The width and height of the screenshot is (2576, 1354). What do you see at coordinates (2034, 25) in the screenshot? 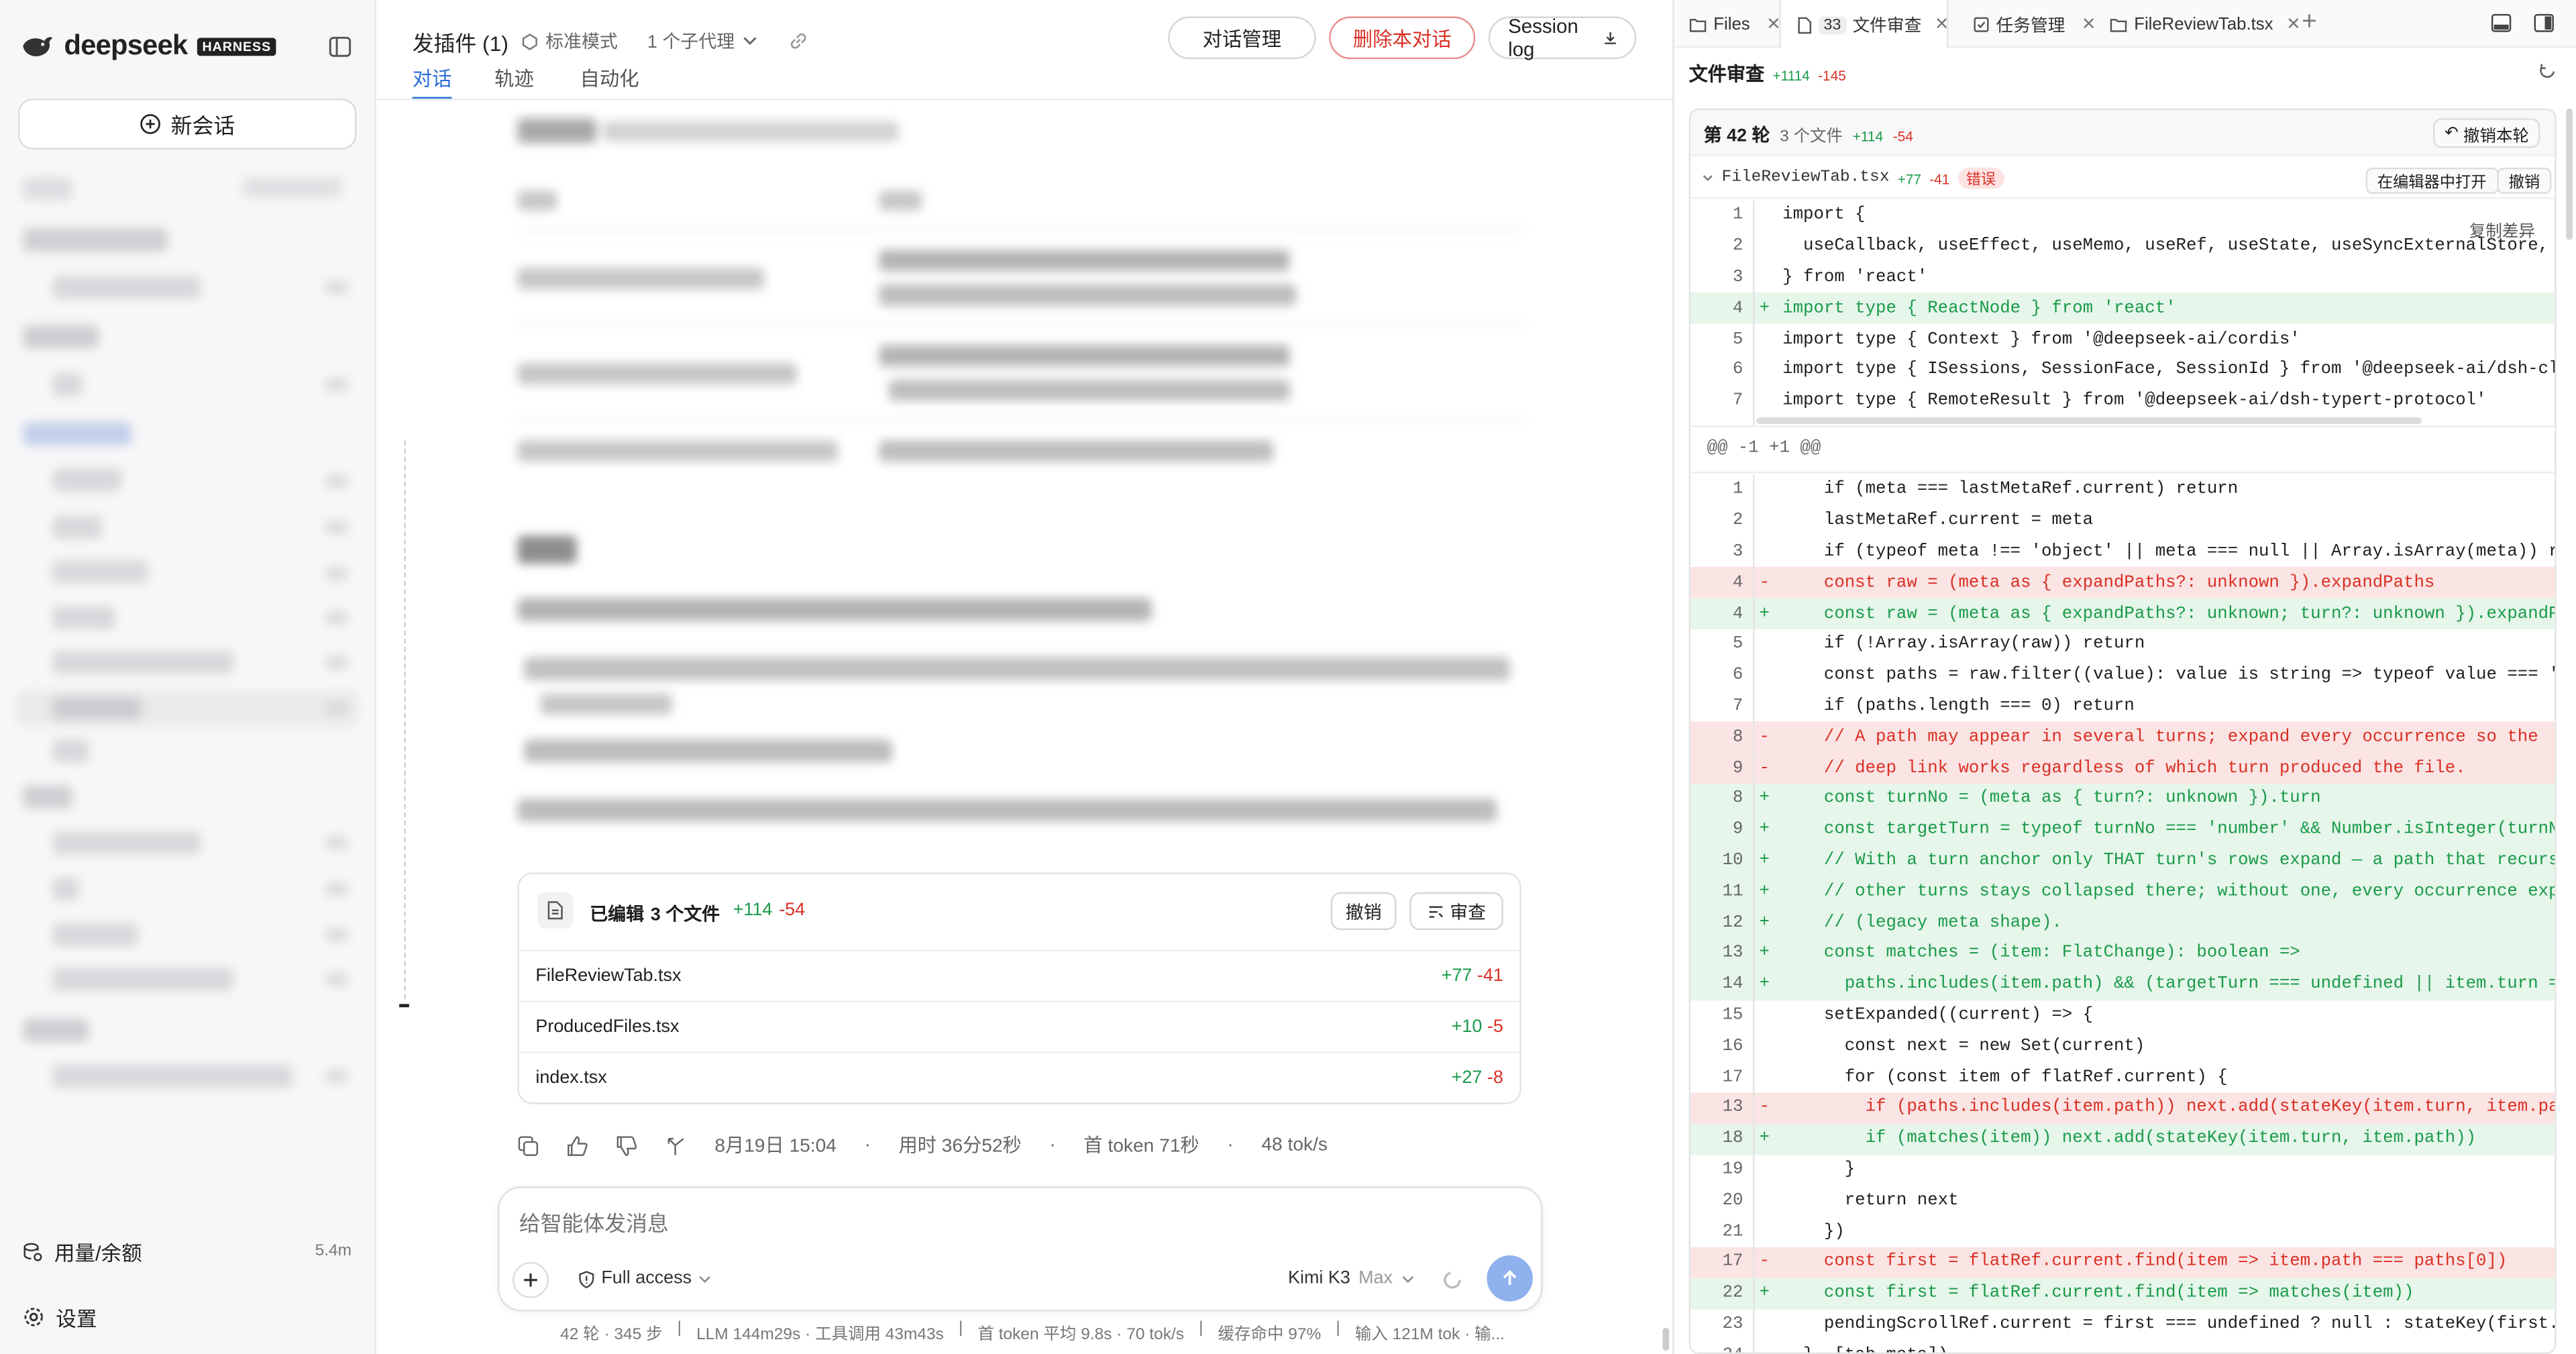
I see `tab-task-manager: 任务管理 ✕` at bounding box center [2034, 25].